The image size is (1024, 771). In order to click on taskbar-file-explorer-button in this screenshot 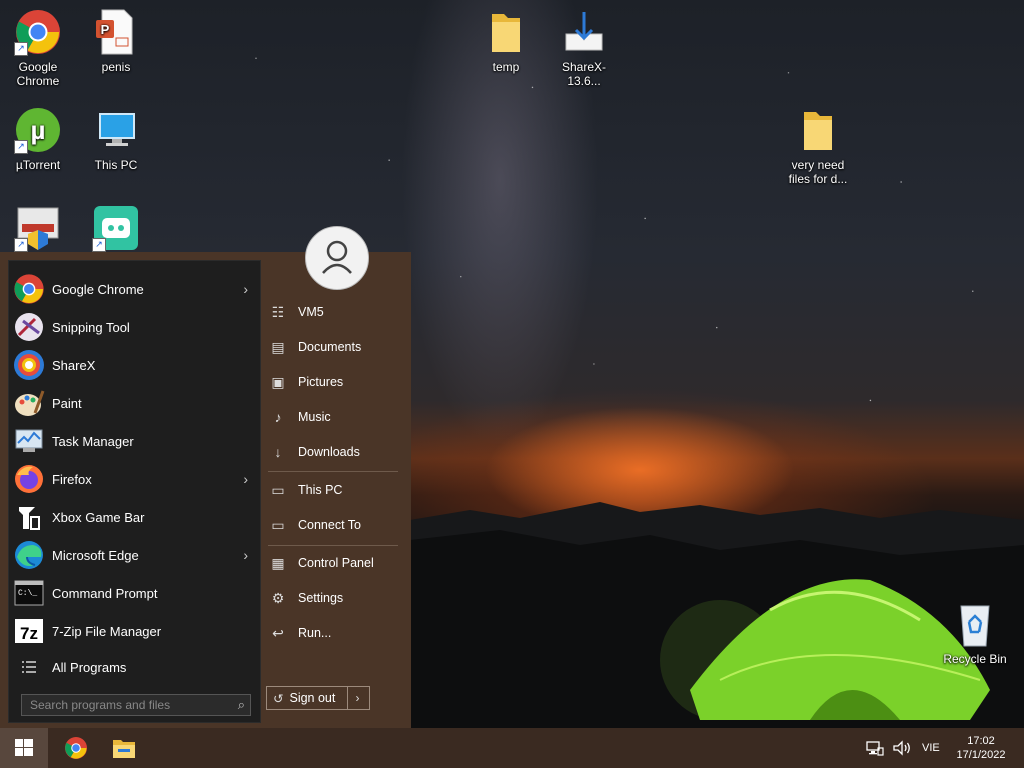, I will do `click(124, 748)`.